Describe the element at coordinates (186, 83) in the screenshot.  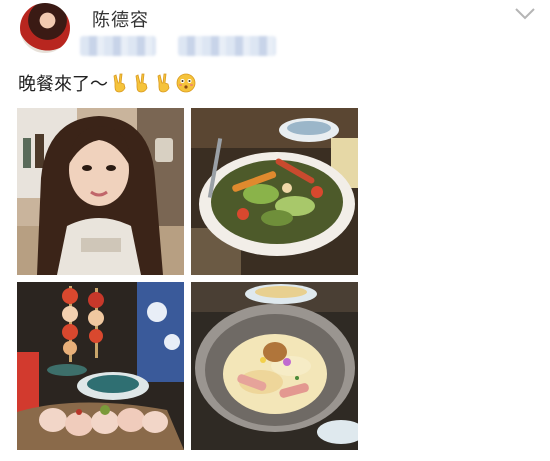
I see `flushed-face-emoji` at that location.